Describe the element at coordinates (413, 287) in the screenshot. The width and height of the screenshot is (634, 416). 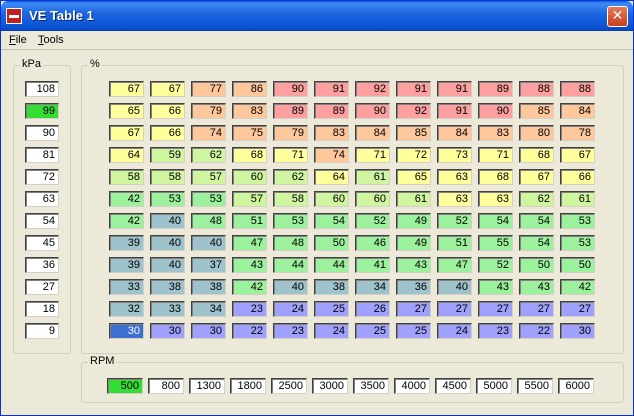
I see `ve-cell: 36` at that location.